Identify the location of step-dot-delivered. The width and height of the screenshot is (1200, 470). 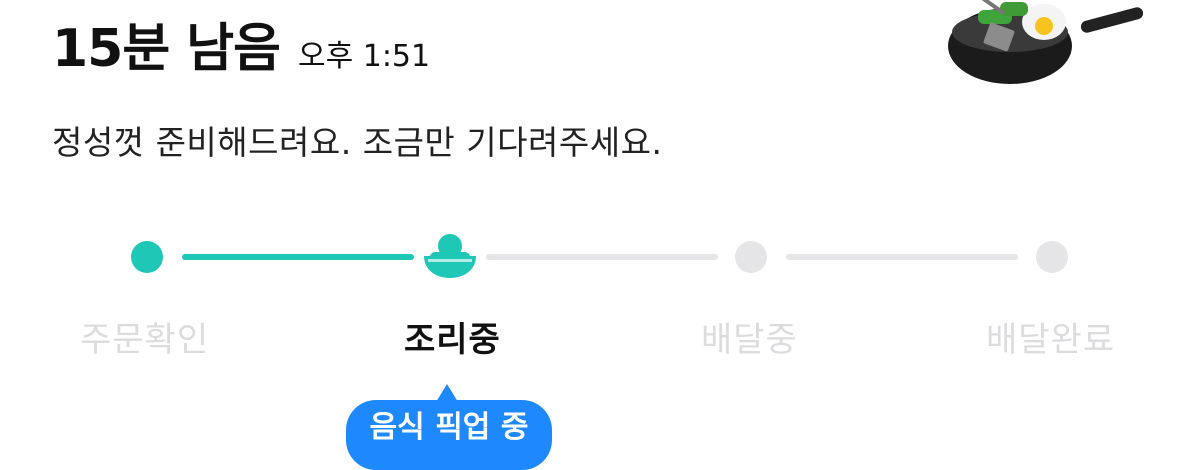
(1052, 257).